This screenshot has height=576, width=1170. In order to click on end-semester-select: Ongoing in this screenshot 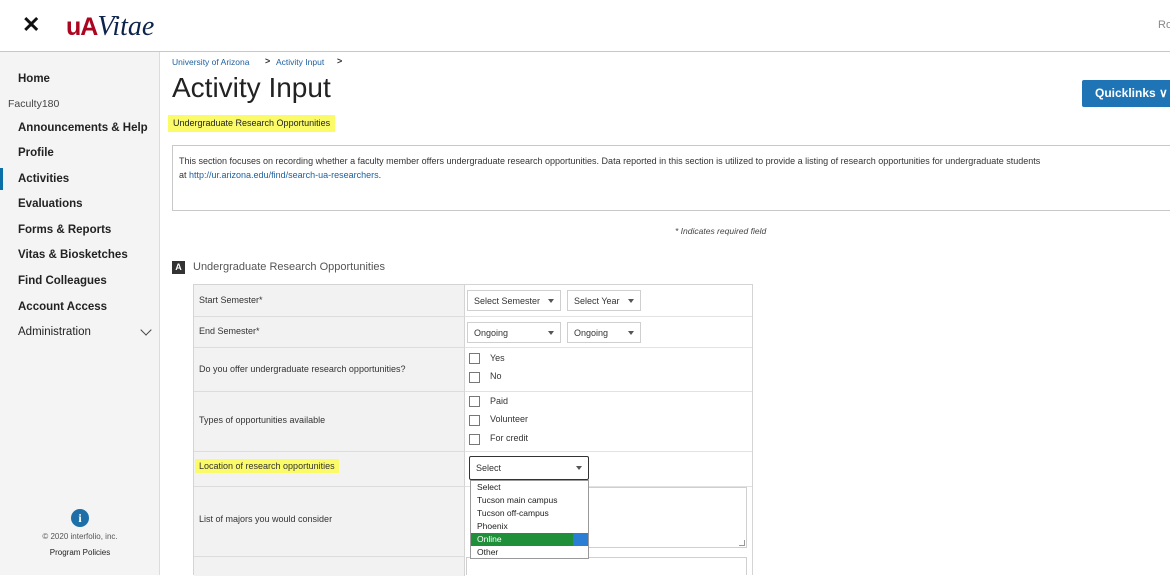, I will do `click(514, 332)`.